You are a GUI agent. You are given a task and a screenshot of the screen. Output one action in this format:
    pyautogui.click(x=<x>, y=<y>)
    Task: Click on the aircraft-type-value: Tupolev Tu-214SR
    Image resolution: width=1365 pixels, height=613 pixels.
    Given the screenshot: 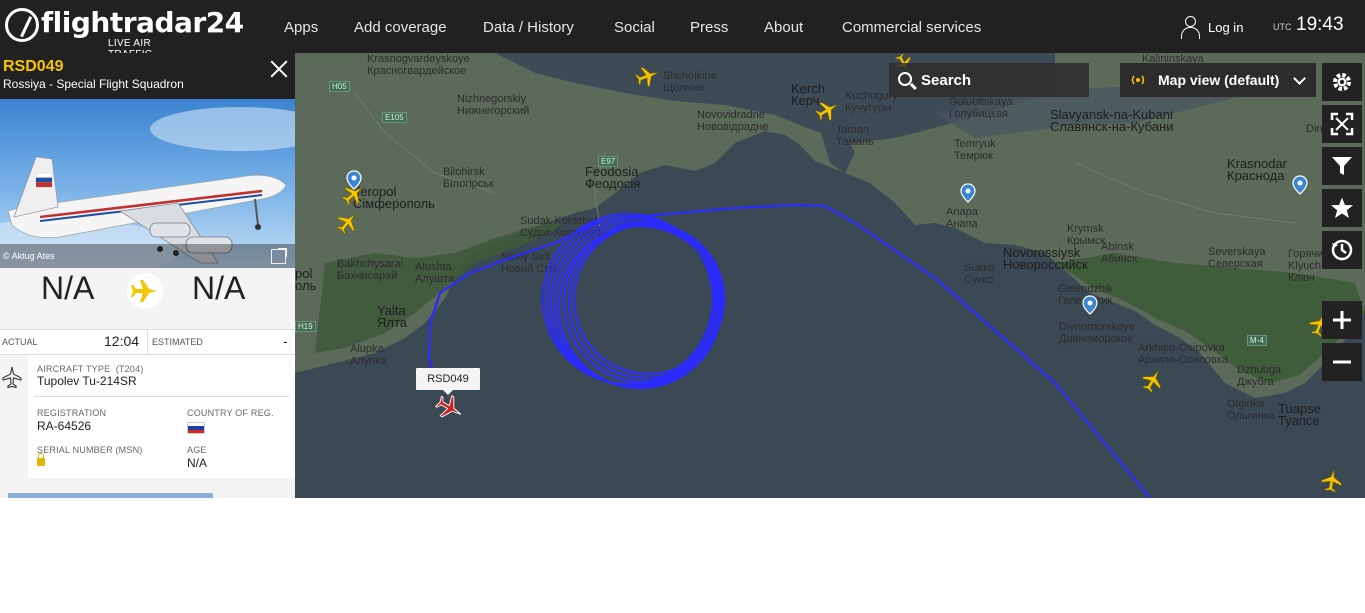 What is the action you would take?
    pyautogui.click(x=87, y=381)
    